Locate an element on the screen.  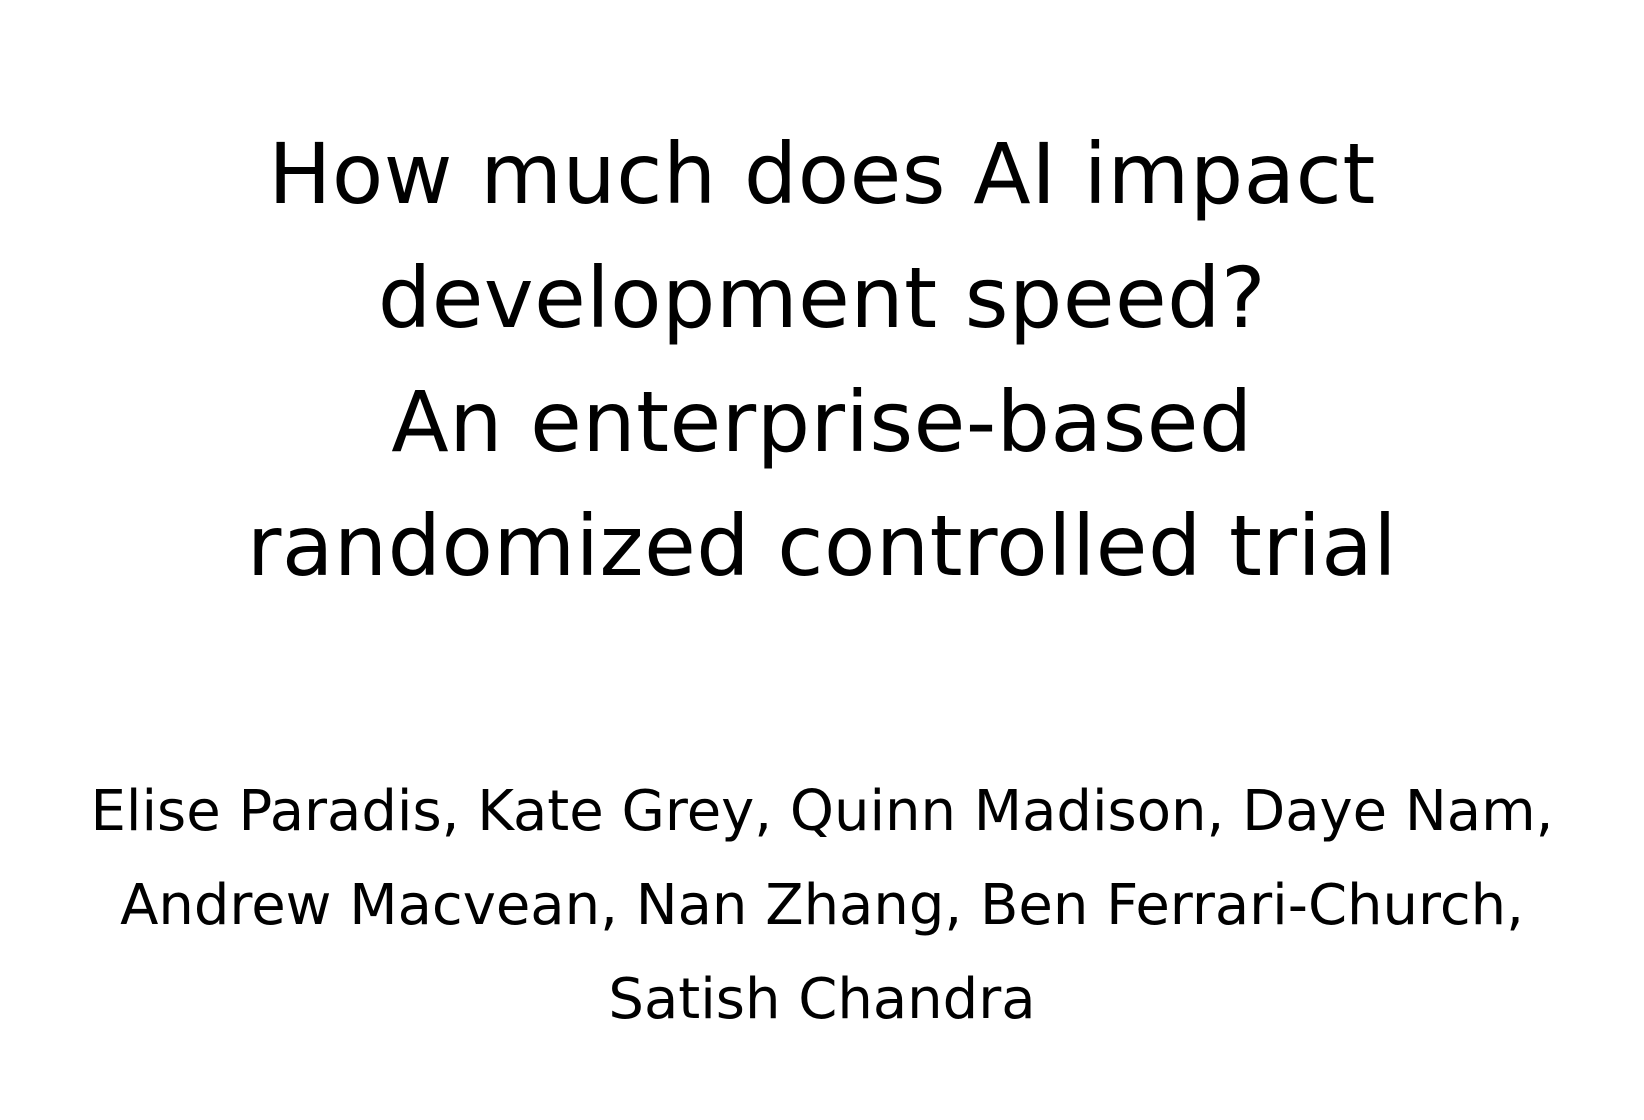
title-line: randomized controlled trial is located at coordinates (822, 546).